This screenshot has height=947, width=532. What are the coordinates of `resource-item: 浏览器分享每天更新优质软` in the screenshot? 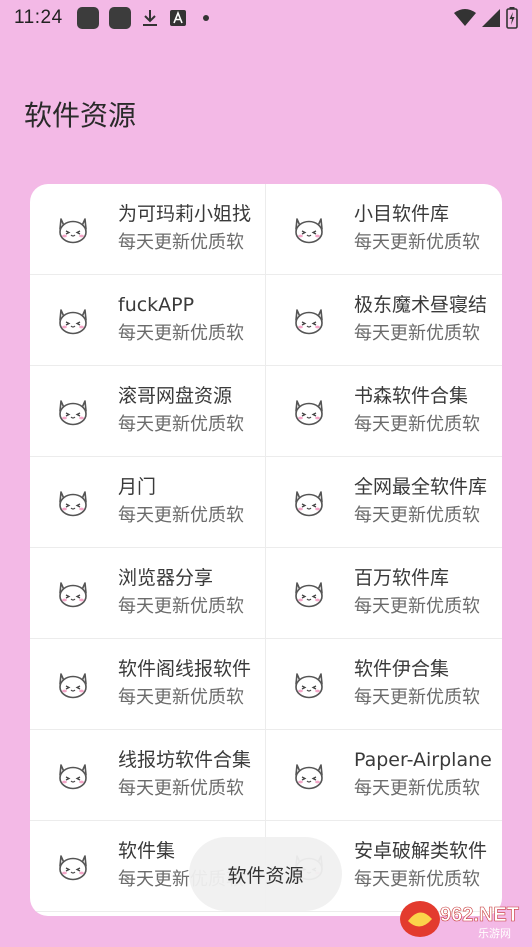 It's located at (148, 593).